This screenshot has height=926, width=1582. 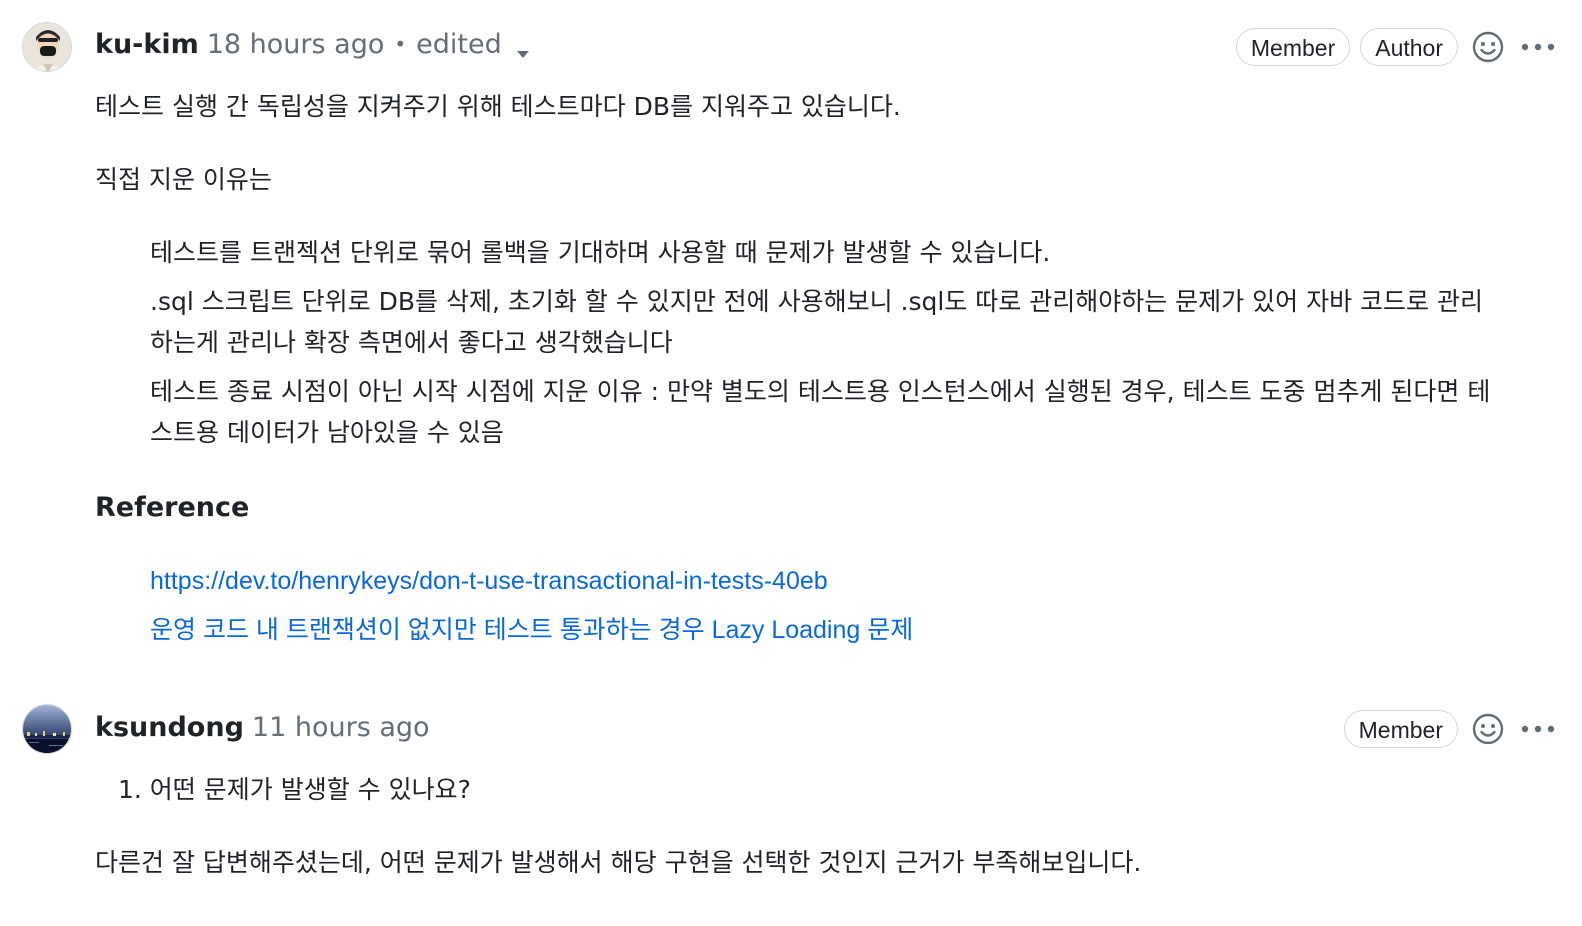 What do you see at coordinates (296, 44) in the screenshot?
I see `timestamp: 18 hours ago` at bounding box center [296, 44].